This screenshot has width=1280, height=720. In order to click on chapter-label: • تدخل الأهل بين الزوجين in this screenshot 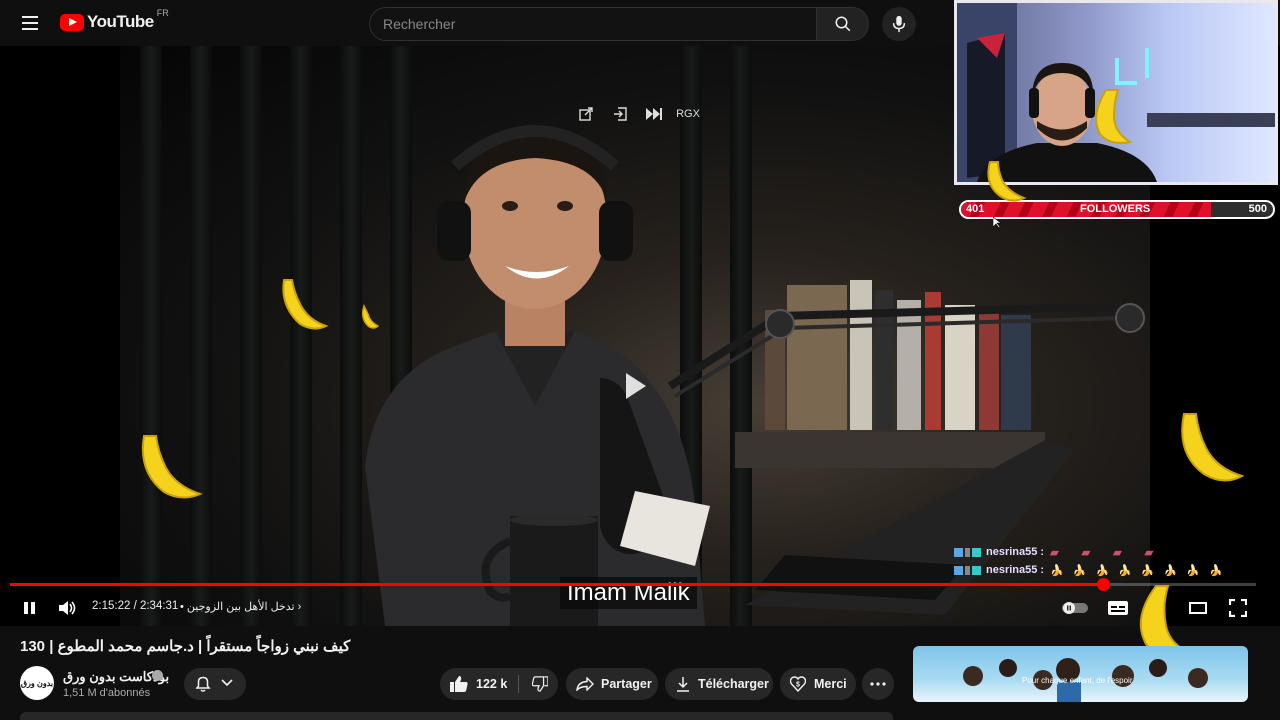, I will do `click(237, 607)`.